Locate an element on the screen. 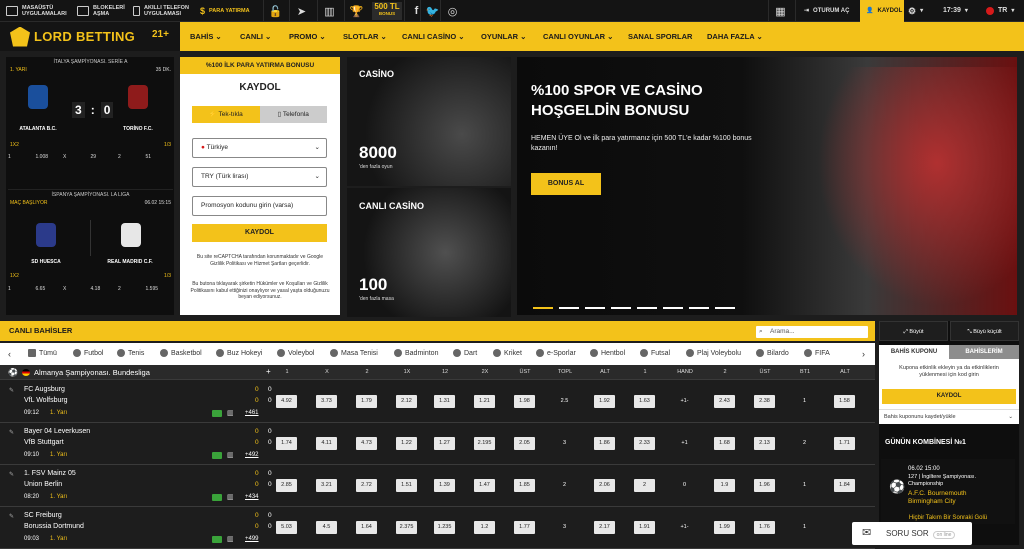  odd-button: 1.84 is located at coordinates (844, 485).